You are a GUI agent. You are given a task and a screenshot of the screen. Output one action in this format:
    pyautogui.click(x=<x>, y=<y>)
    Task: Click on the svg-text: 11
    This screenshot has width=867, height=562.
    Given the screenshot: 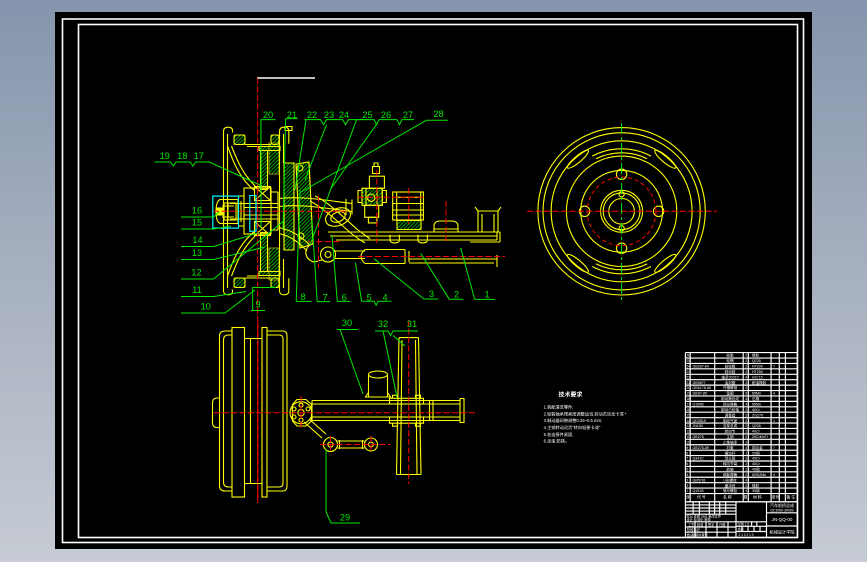 What is the action you would take?
    pyautogui.click(x=197, y=290)
    